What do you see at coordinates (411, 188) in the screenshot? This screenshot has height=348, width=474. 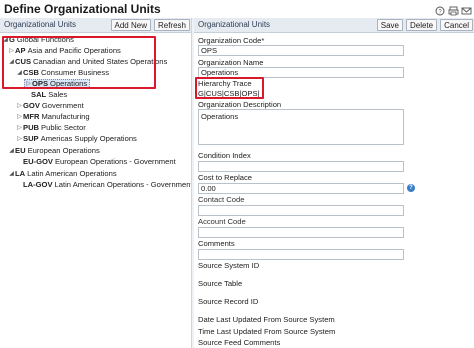 I see `info-icon: ?` at bounding box center [411, 188].